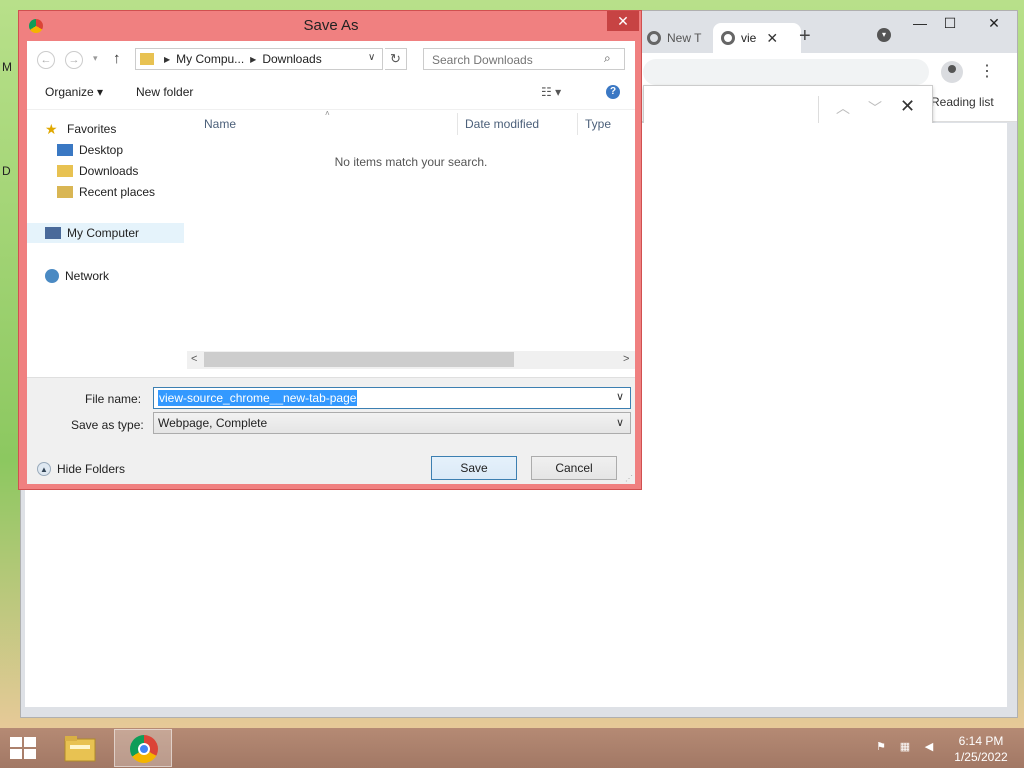  I want to click on nav-item-favorites: ★ Favorites, so click(80, 129).